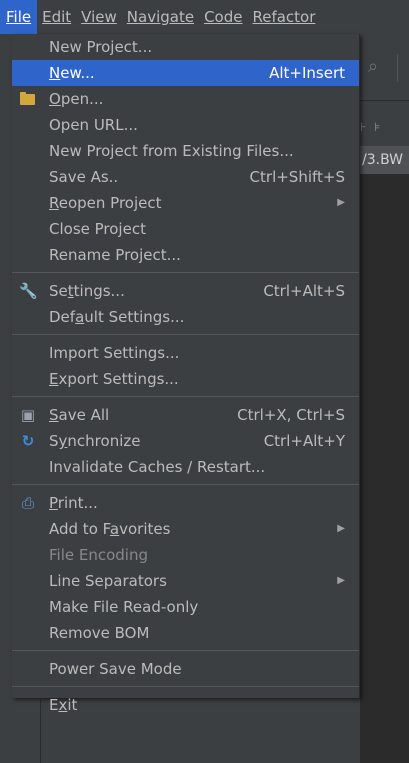  I want to click on menu-code-label: Code, so click(223, 17).